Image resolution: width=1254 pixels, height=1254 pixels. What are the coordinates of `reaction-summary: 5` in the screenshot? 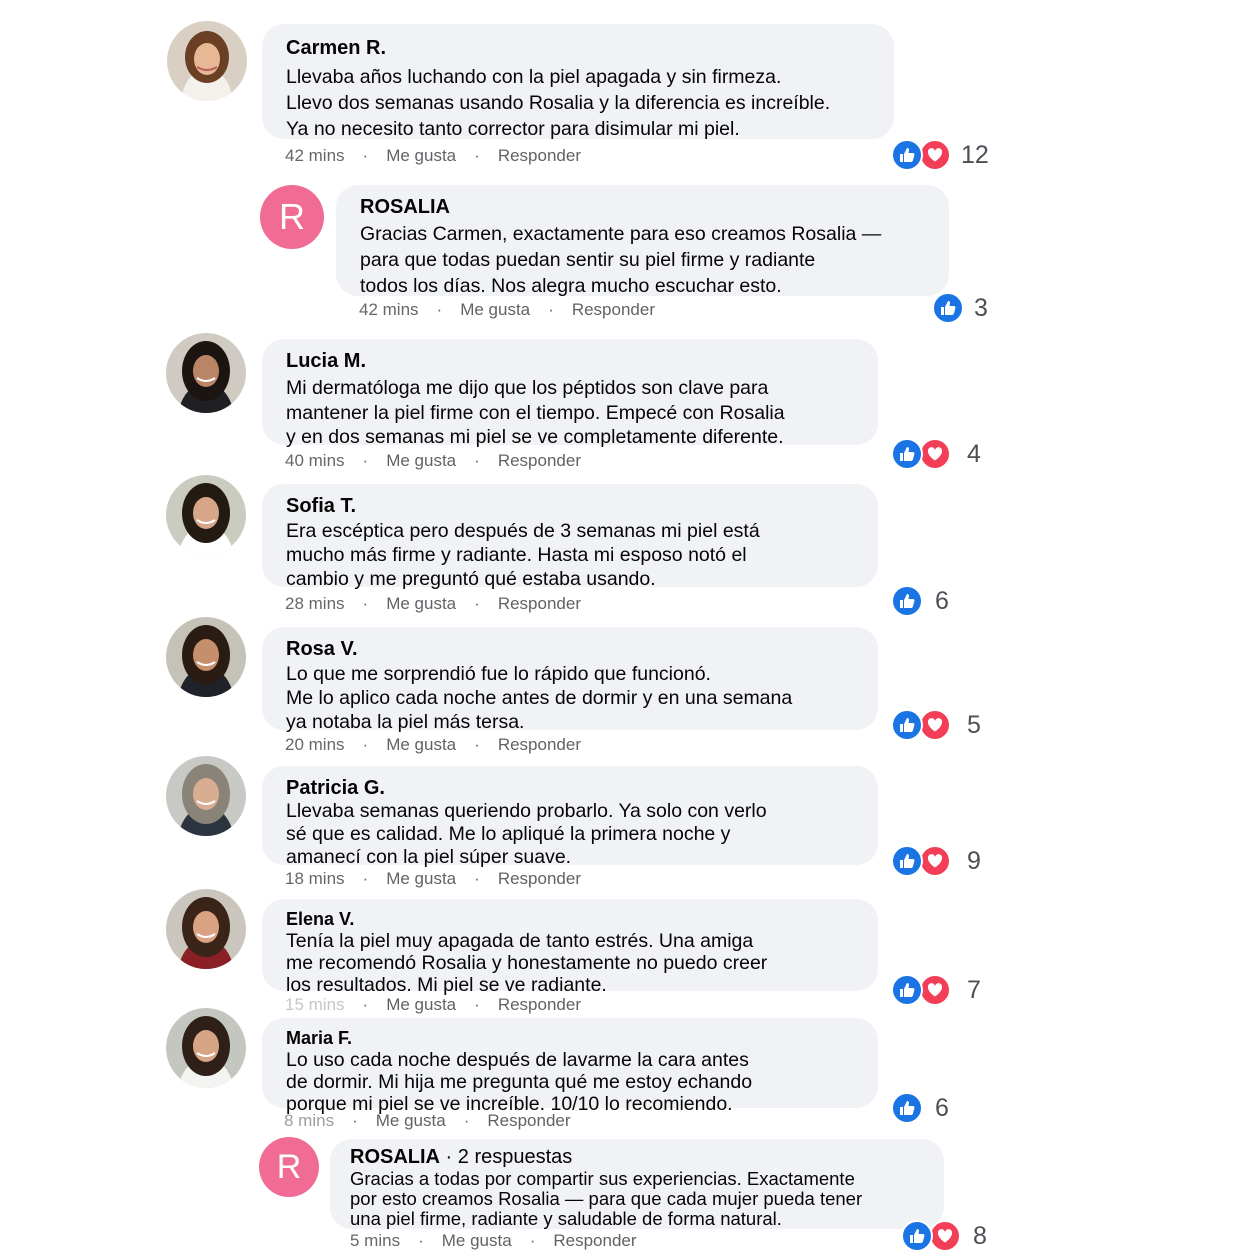 It's located at (936, 725).